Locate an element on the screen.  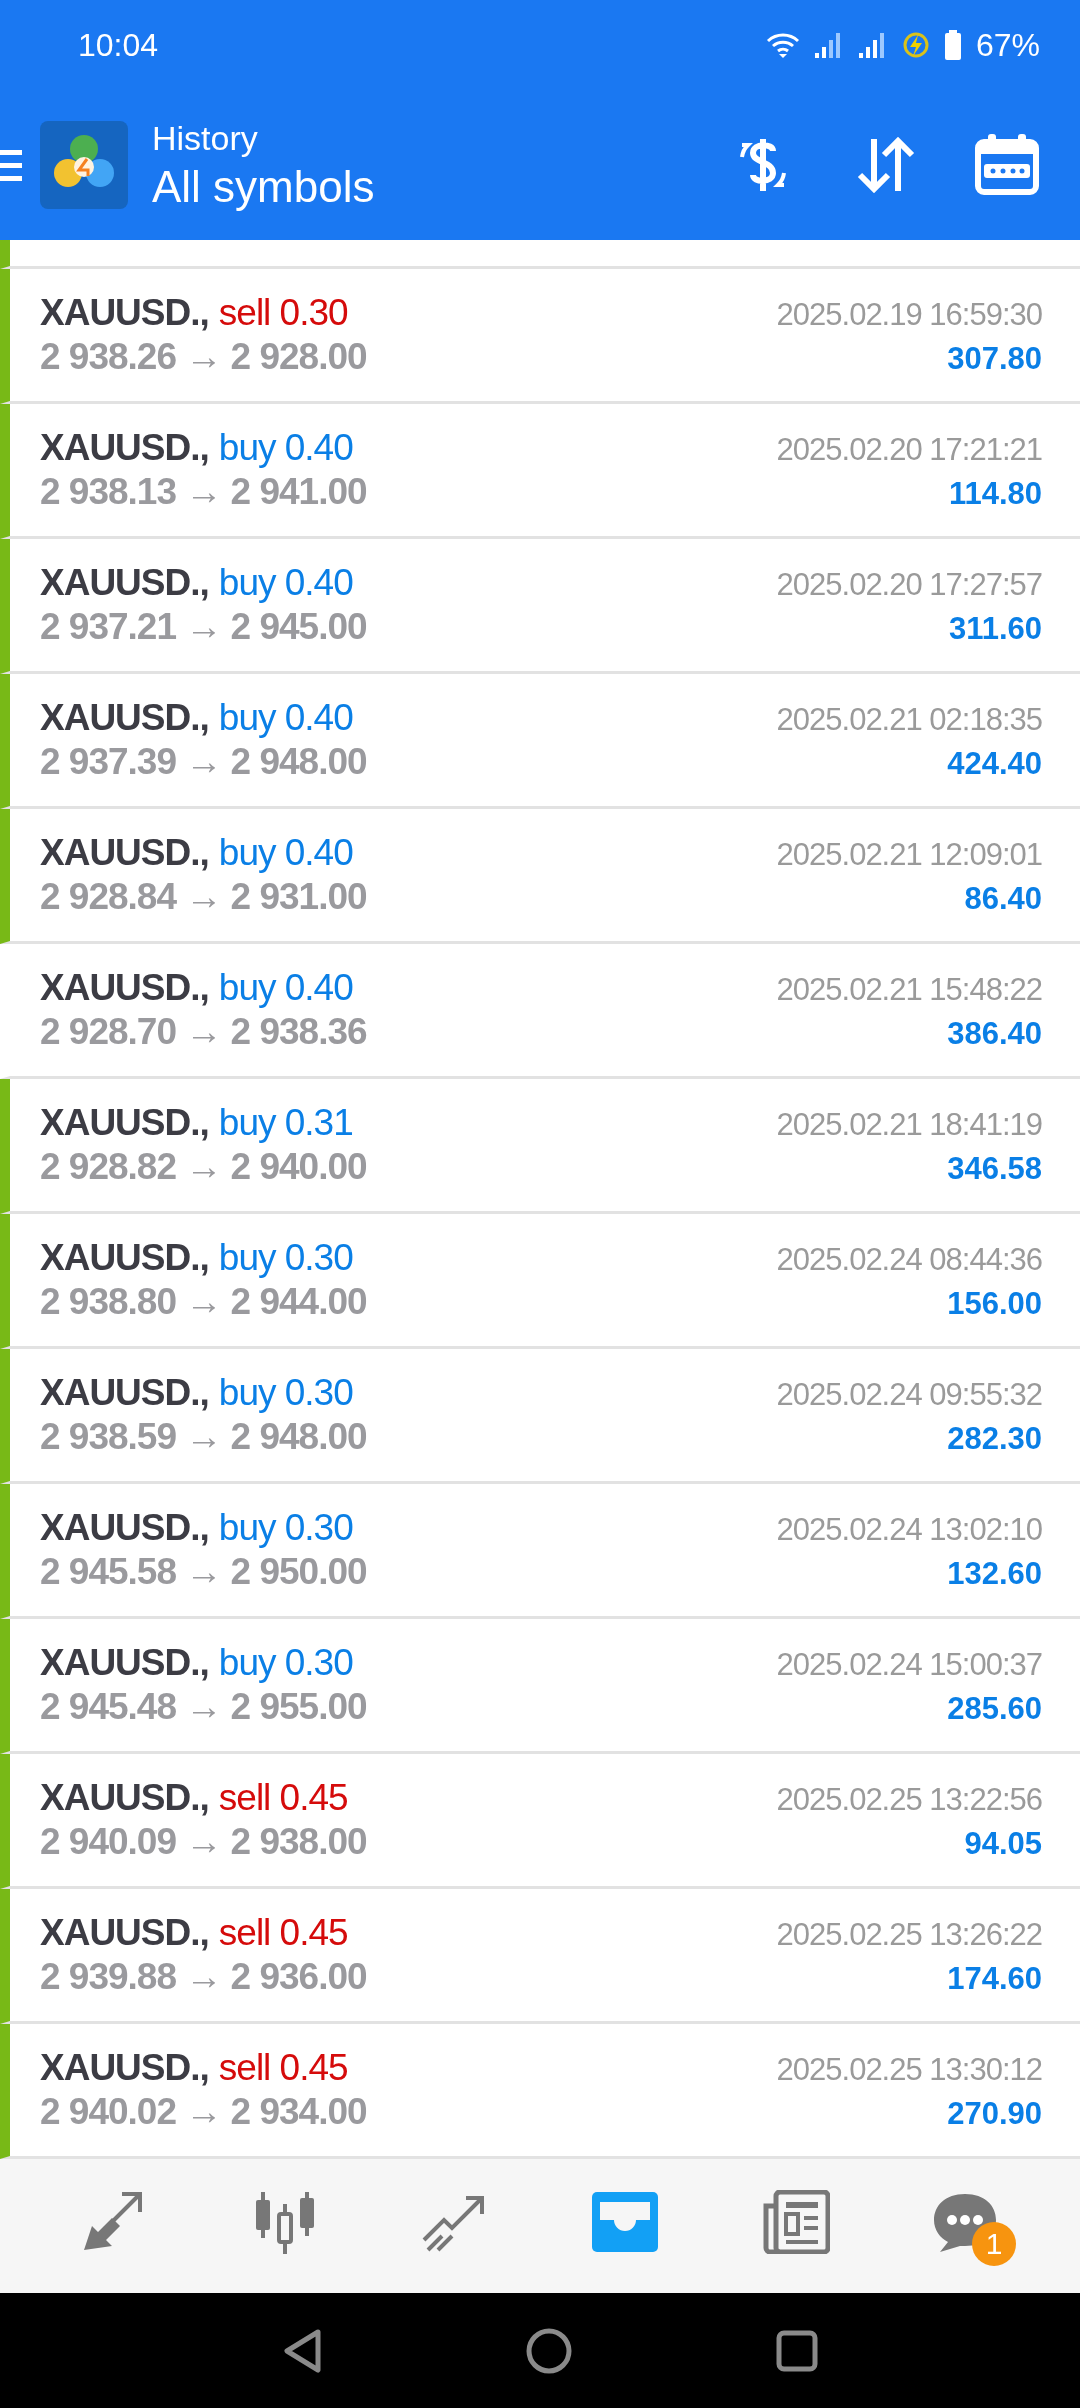
deal-time: 2025.02.21 15:48:22 is located at coordinates (909, 990).